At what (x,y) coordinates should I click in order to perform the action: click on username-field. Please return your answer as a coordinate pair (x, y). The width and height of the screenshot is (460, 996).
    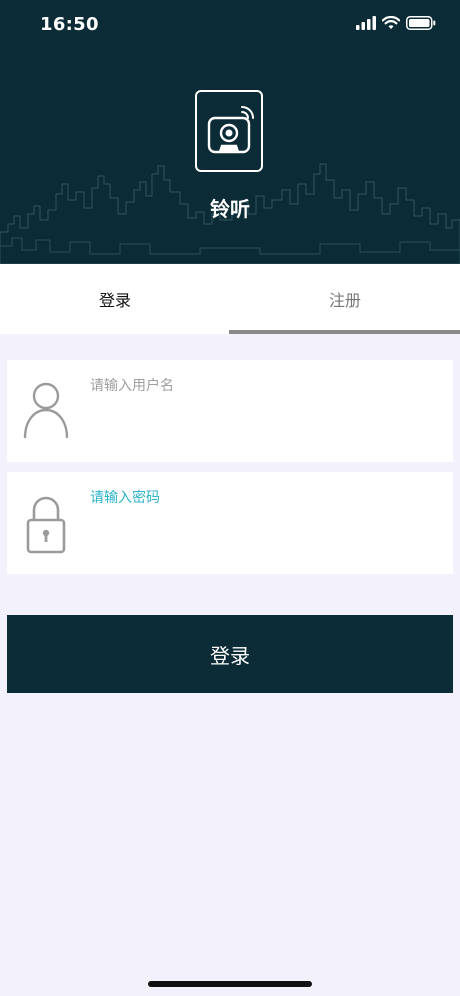
    Looking at the image, I should click on (230, 411).